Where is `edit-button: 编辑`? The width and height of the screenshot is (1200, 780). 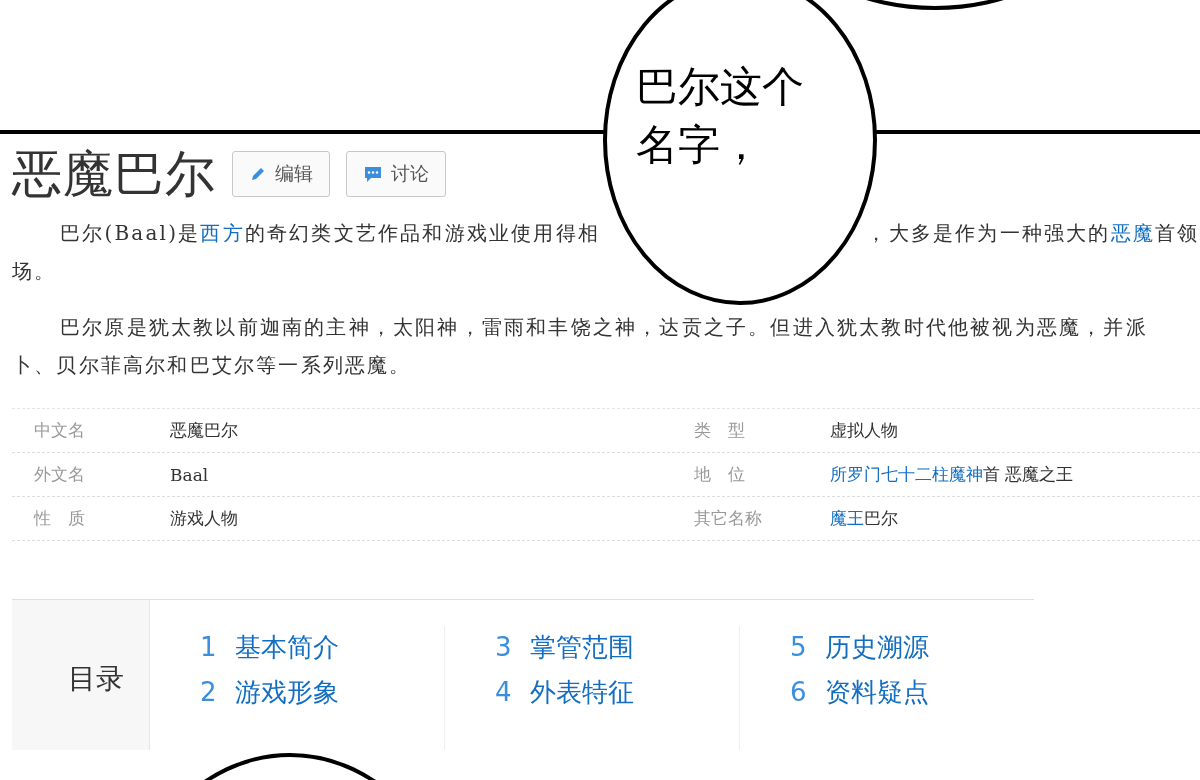 edit-button: 编辑 is located at coordinates (281, 174).